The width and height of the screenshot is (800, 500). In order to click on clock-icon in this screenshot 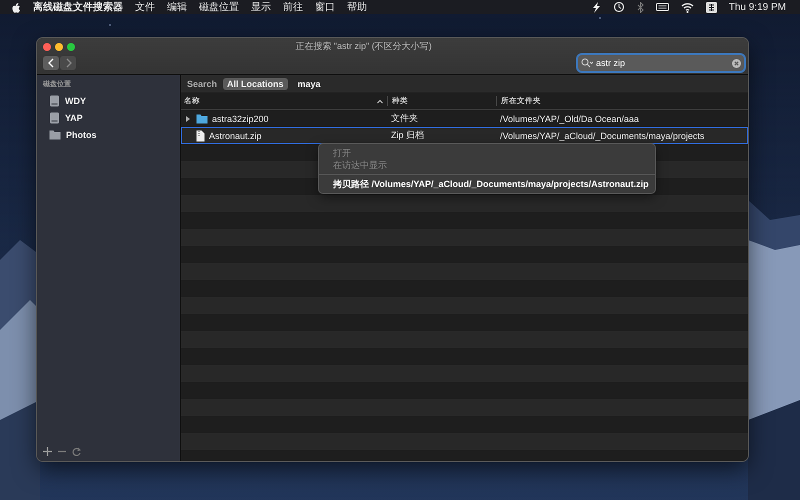, I will do `click(618, 7)`.